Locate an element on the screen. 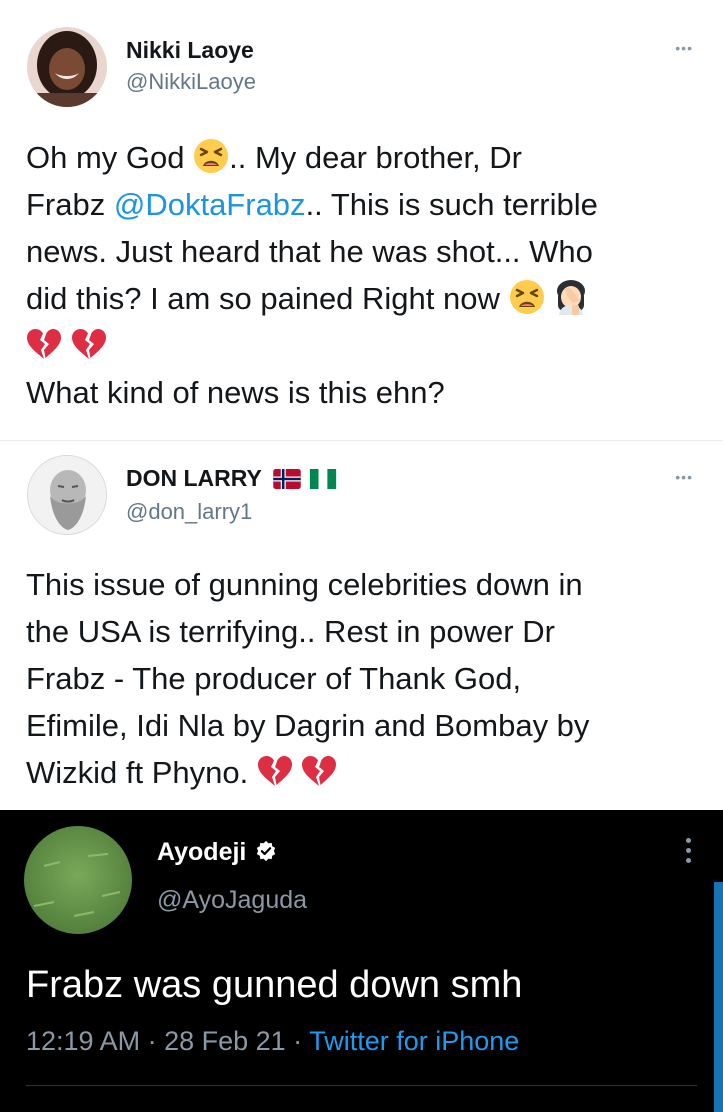 The height and width of the screenshot is (1112, 723). divider is located at coordinates (361, 1085).